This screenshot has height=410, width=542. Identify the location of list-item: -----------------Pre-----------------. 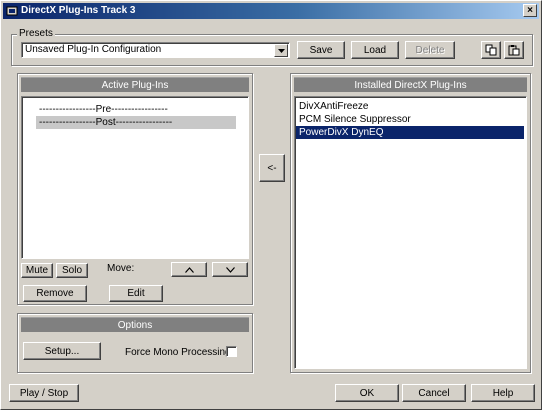
(142, 109).